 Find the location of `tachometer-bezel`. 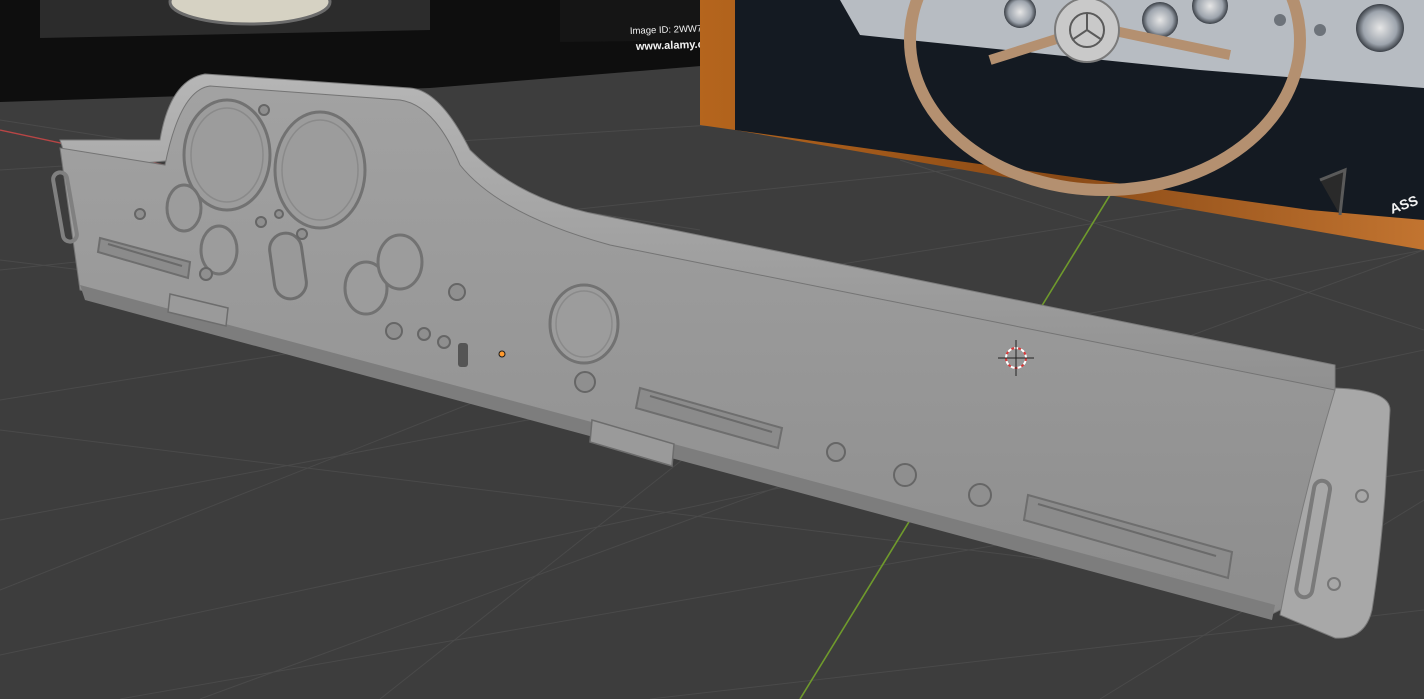

tachometer-bezel is located at coordinates (320, 170).